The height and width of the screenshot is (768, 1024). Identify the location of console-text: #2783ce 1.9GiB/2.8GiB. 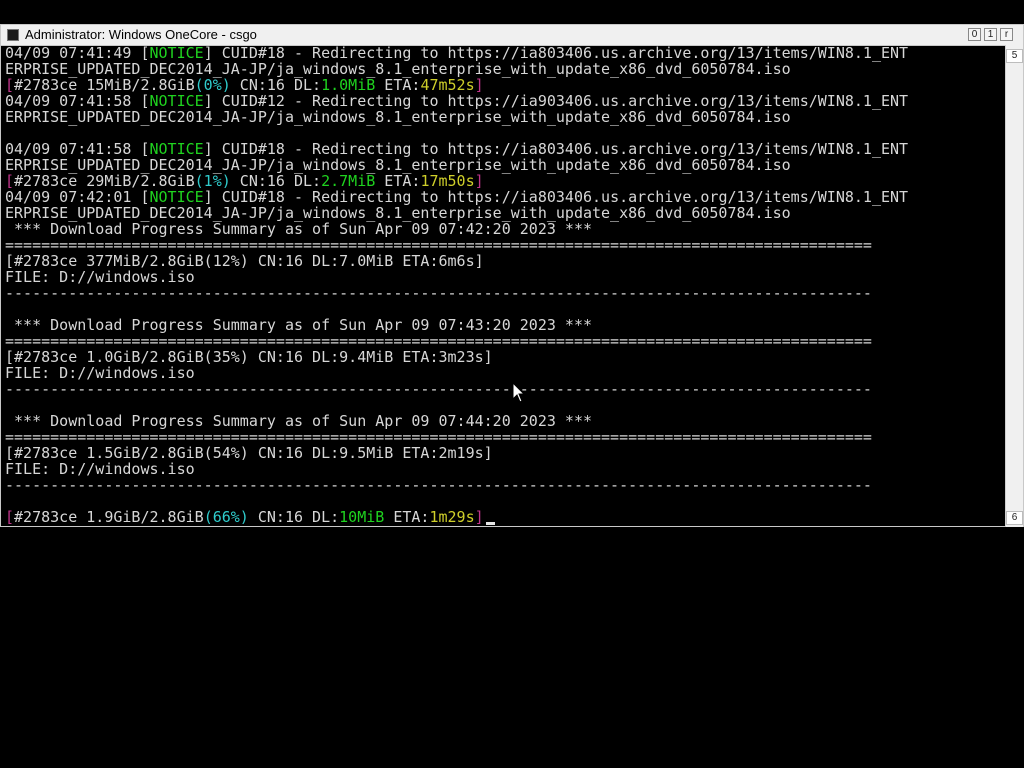
(109, 516).